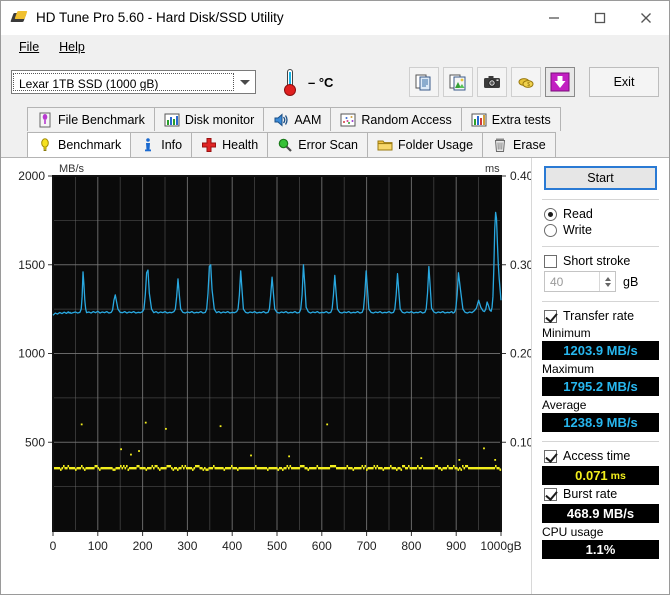 This screenshot has height=595, width=670. I want to click on tab-label: Extra tests, so click(521, 119).